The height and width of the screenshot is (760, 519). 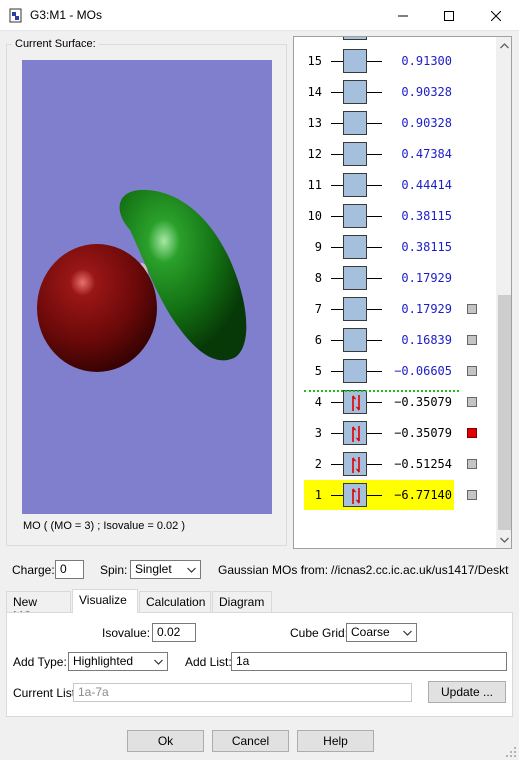 I want to click on current-list-label: Current List:, so click(x=46, y=693).